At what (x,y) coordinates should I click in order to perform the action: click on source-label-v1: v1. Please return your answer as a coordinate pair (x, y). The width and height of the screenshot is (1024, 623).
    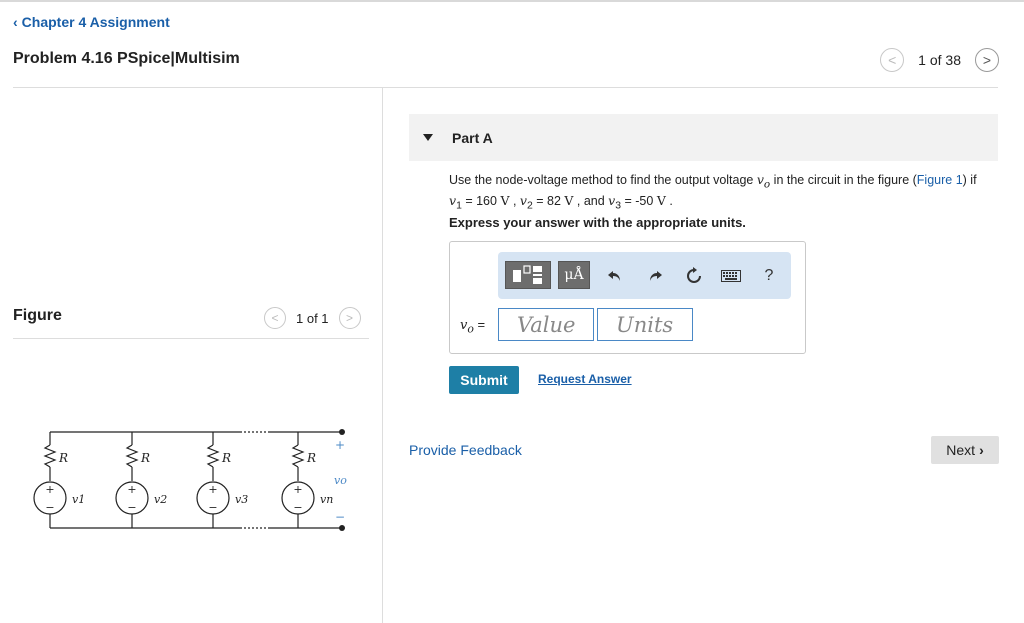
    Looking at the image, I should click on (78, 499).